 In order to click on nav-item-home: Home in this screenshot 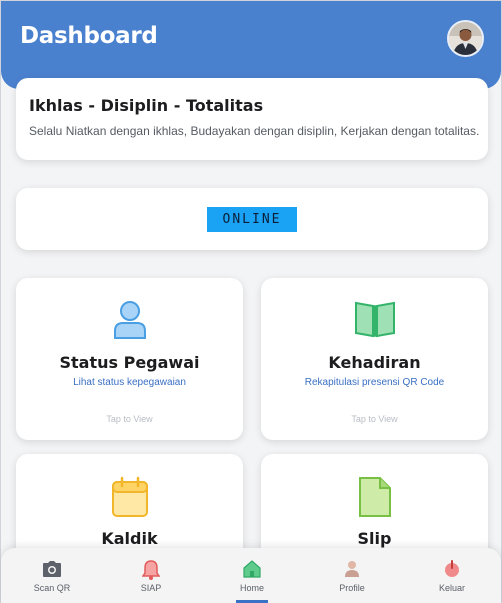, I will do `click(252, 575)`.